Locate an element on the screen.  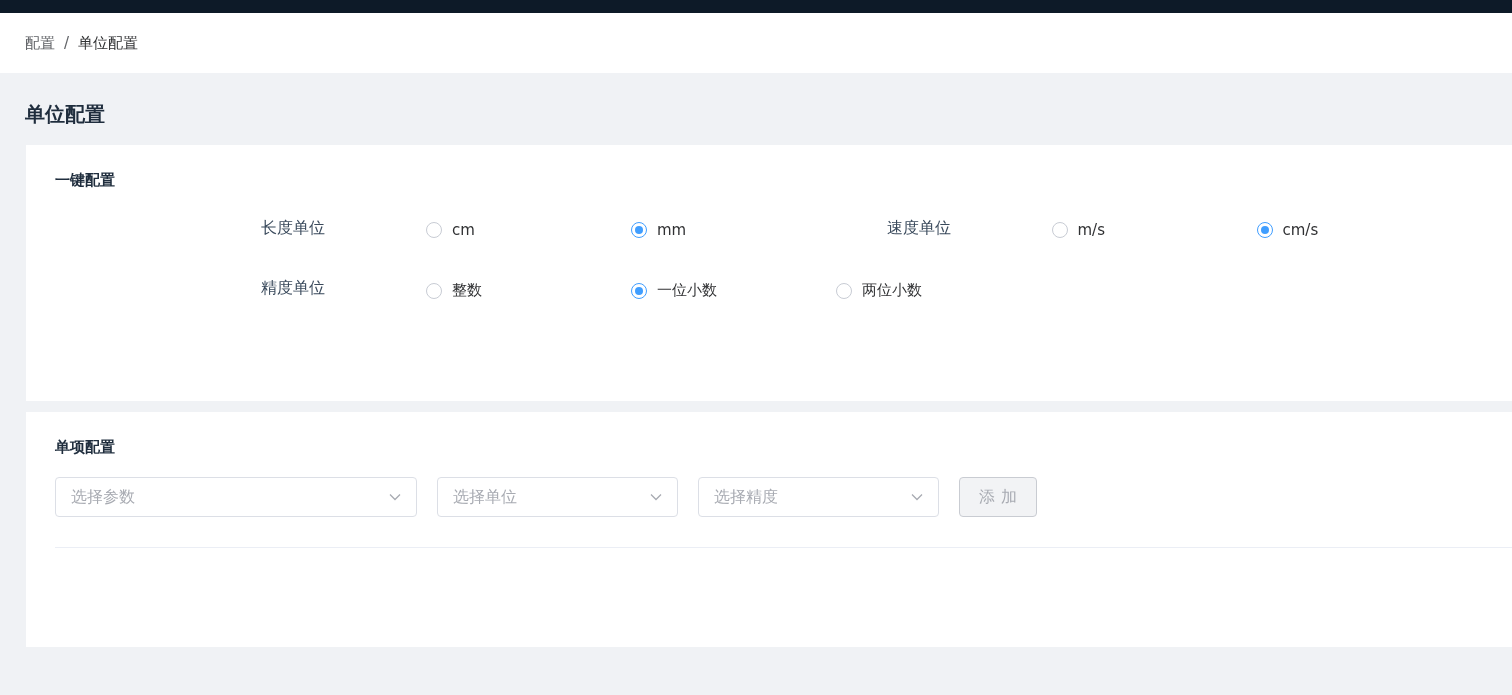
radio-option: 两位小数 is located at coordinates (938, 290).